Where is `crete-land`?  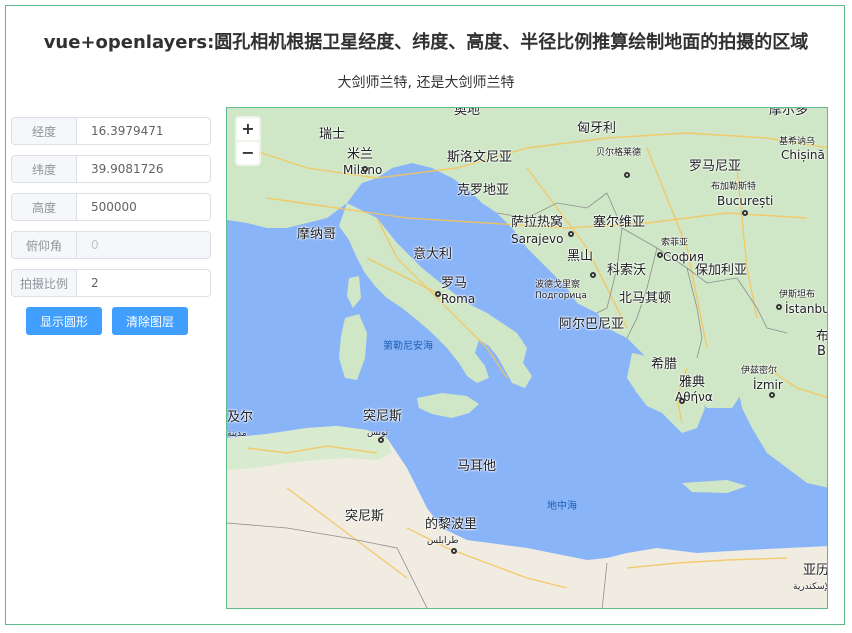 crete-land is located at coordinates (714, 486).